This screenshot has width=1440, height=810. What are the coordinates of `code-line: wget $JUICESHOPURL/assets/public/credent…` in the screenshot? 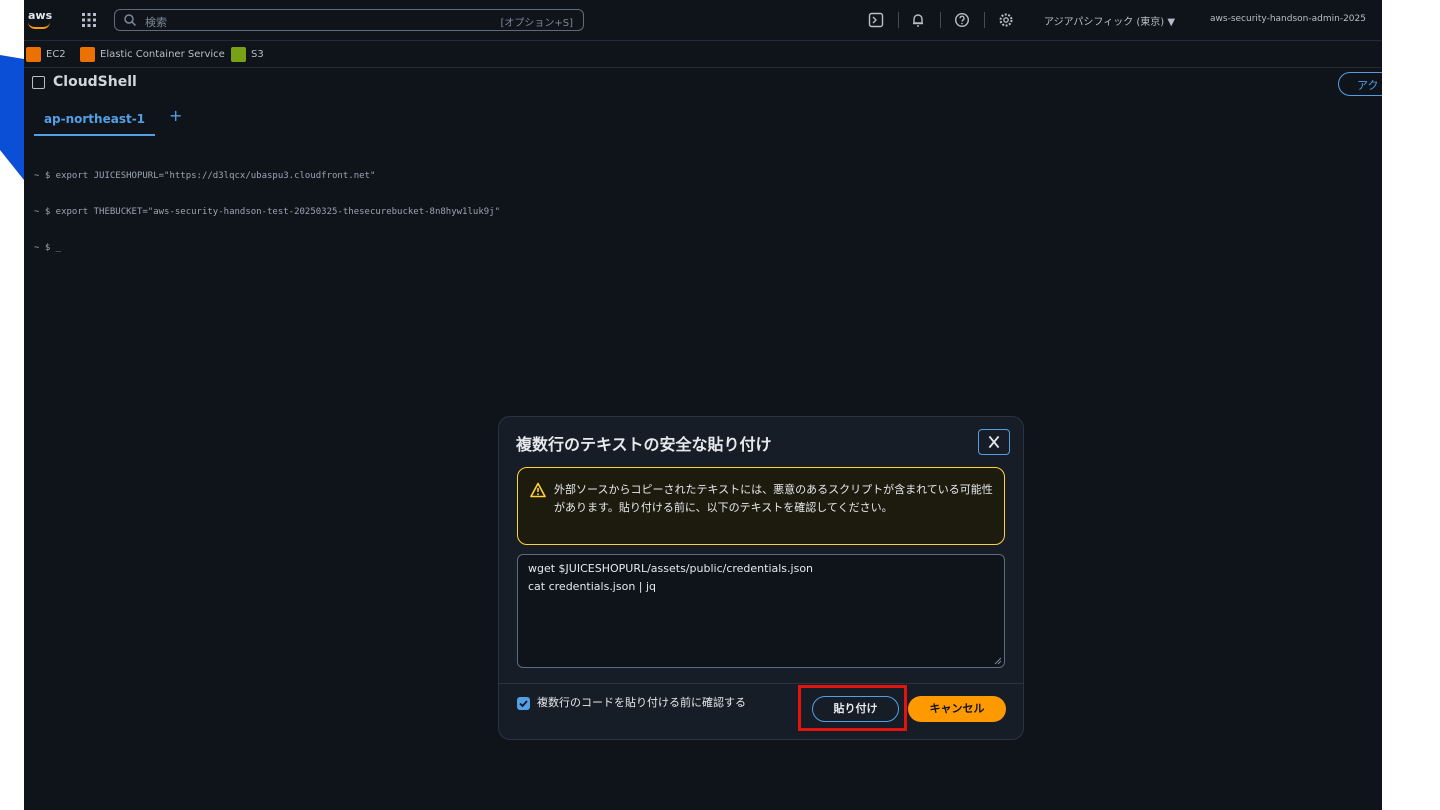 It's located at (671, 568).